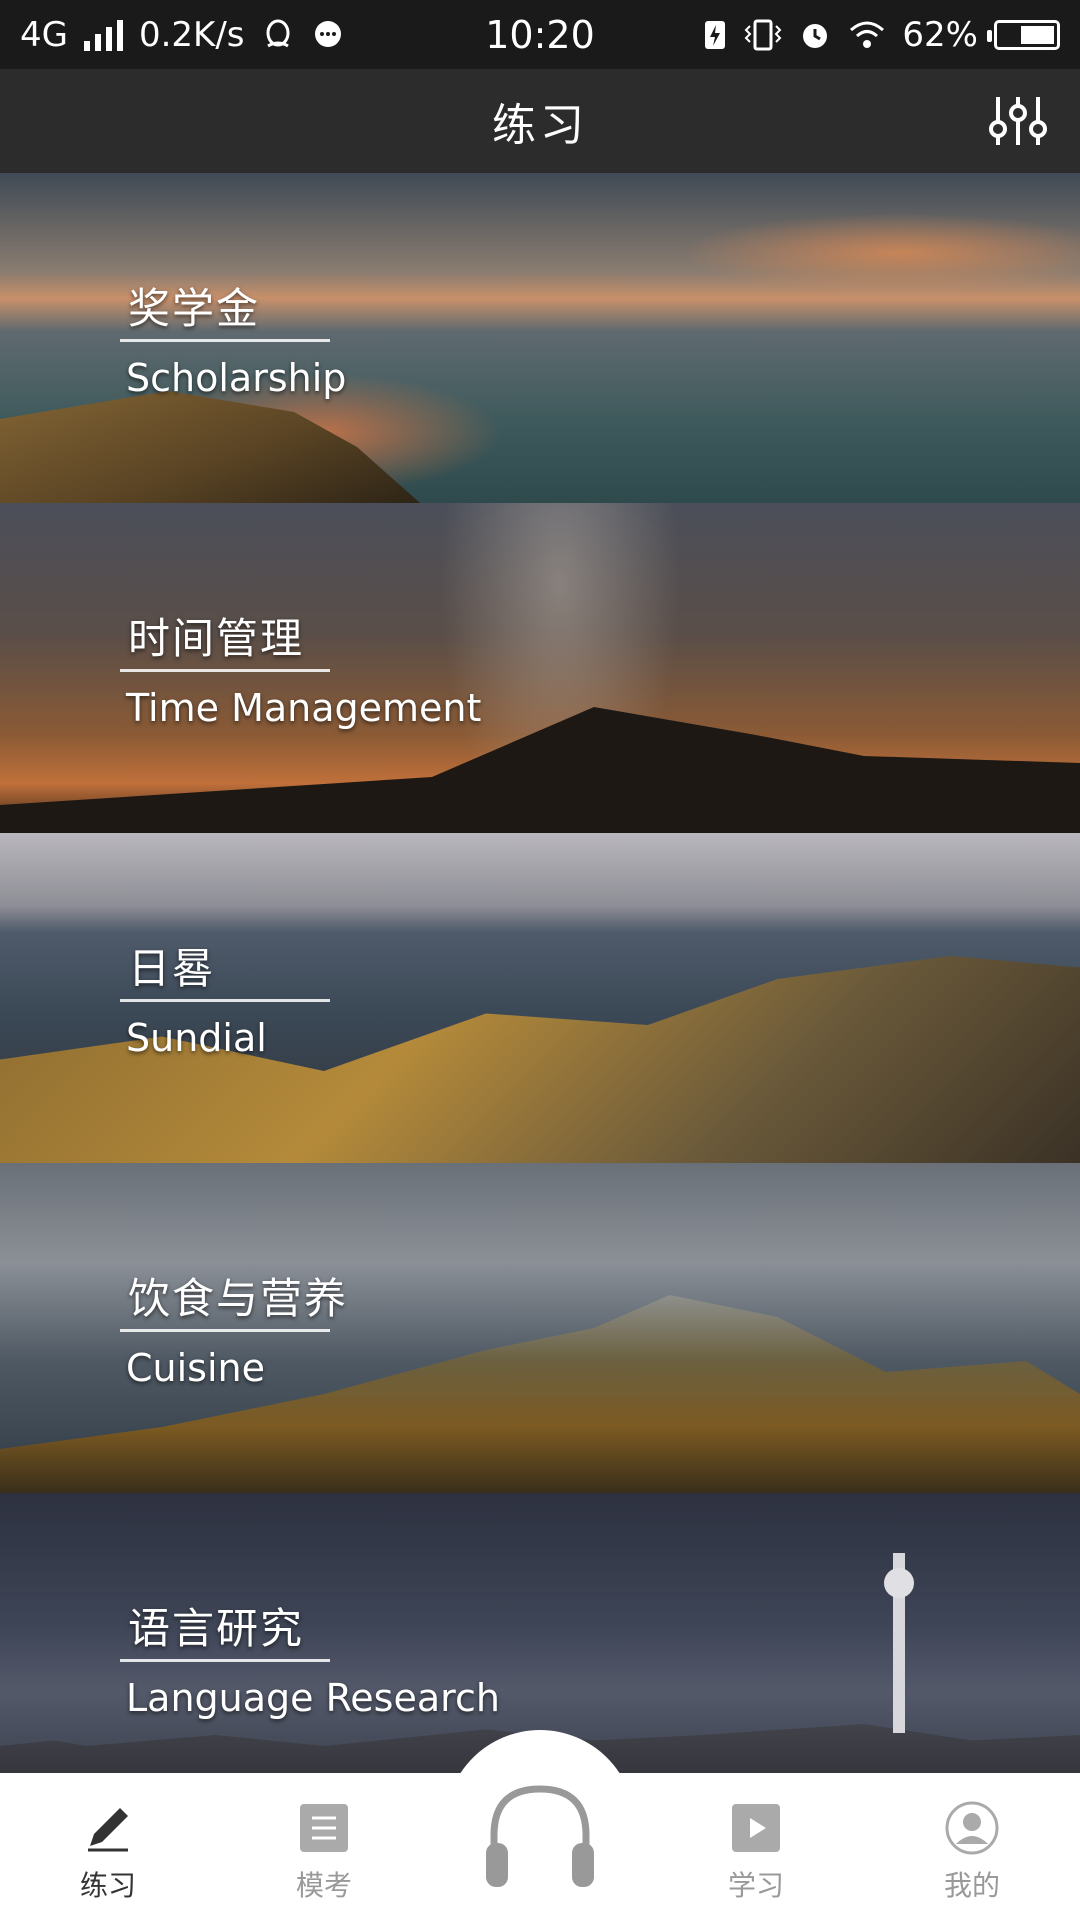  I want to click on message-icon, so click(327, 33).